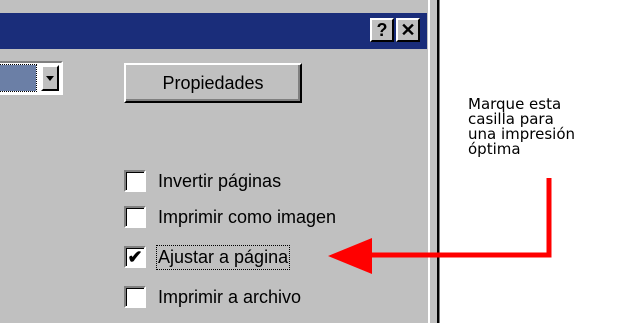  I want to click on callout-arrowhead, so click(350, 256).